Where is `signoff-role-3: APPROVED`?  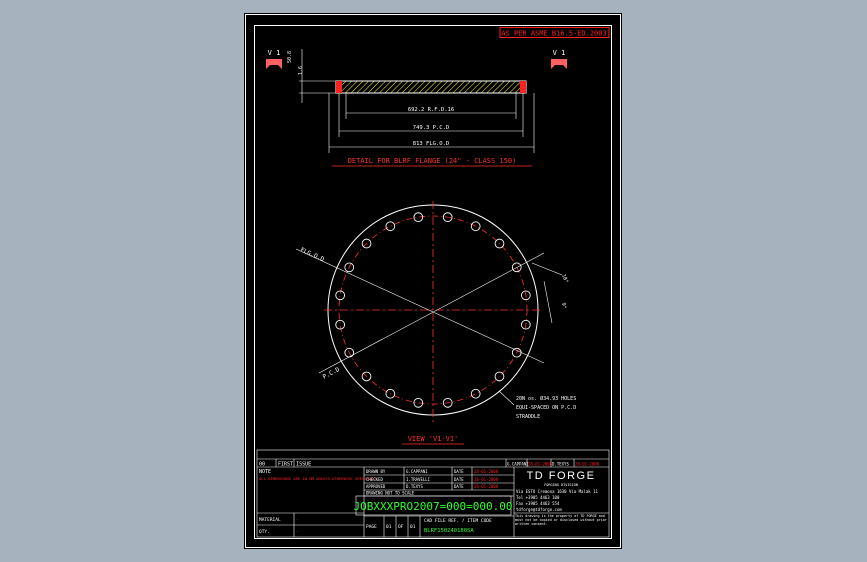 signoff-role-3: APPROVED is located at coordinates (376, 486).